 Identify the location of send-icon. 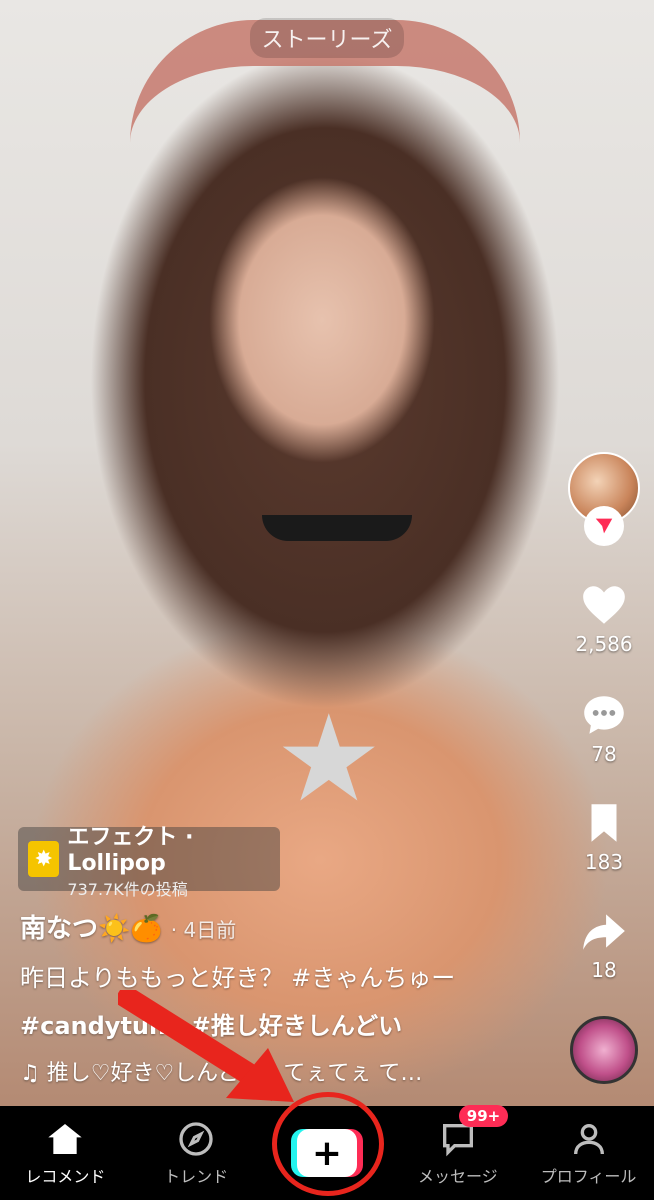
(604, 526).